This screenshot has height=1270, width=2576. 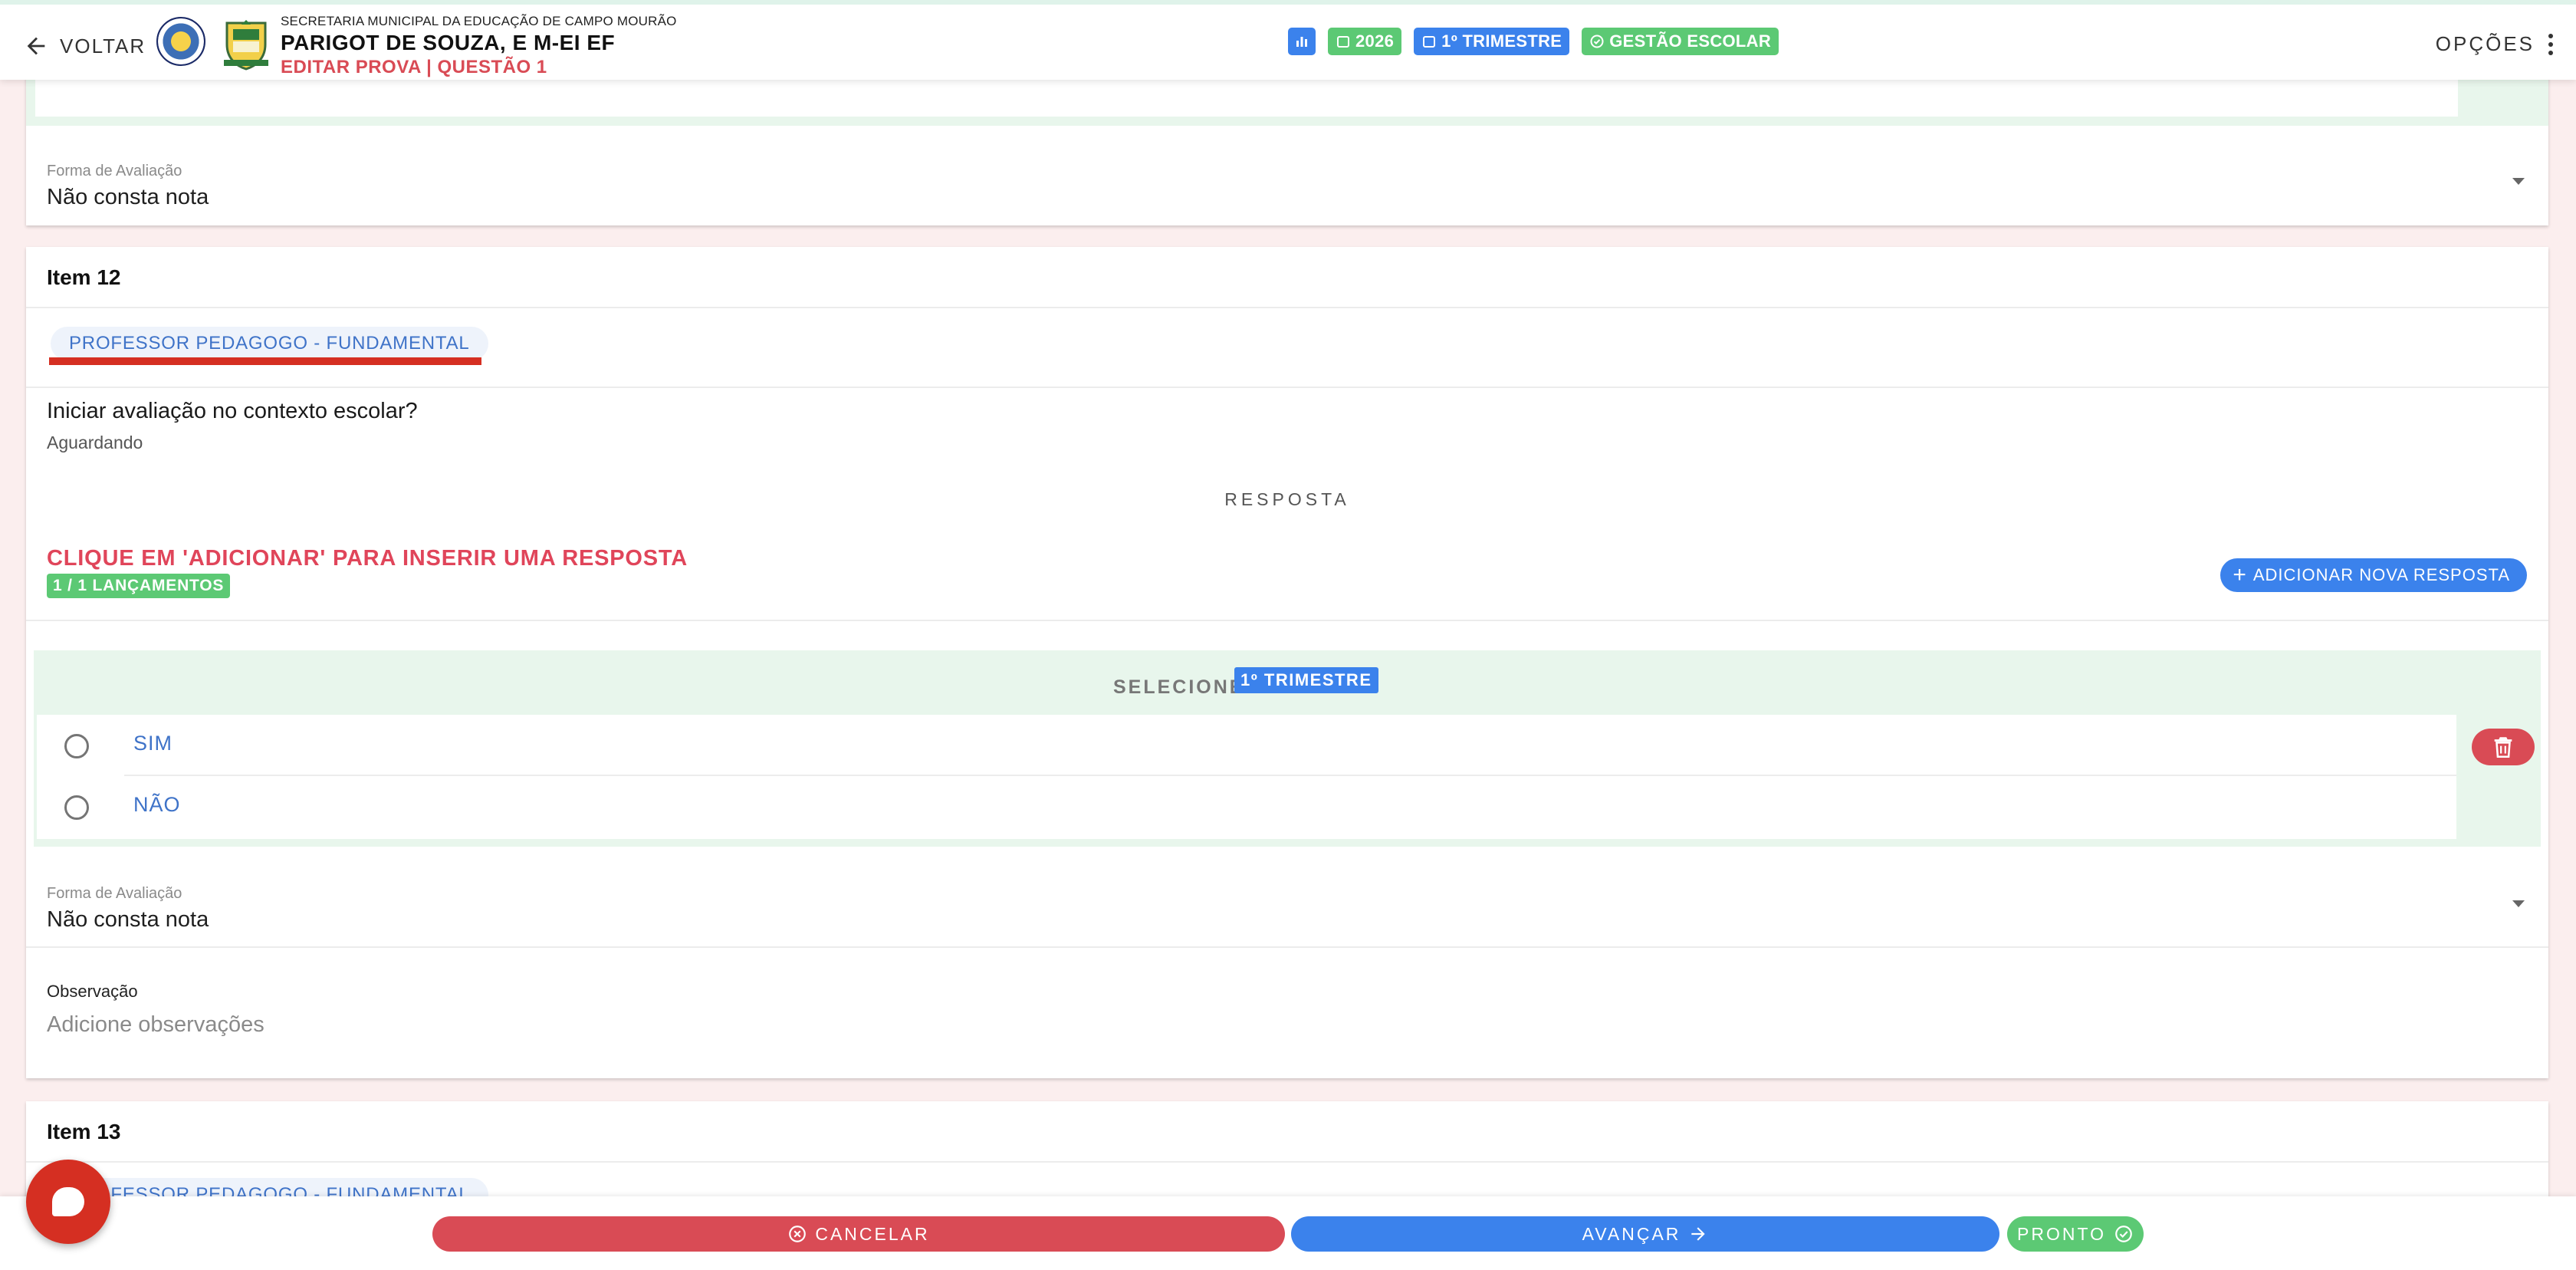 What do you see at coordinates (270, 343) in the screenshot?
I see `role-chip: PROFESSOR PEDAGOGO - FUNDAMENTAL` at bounding box center [270, 343].